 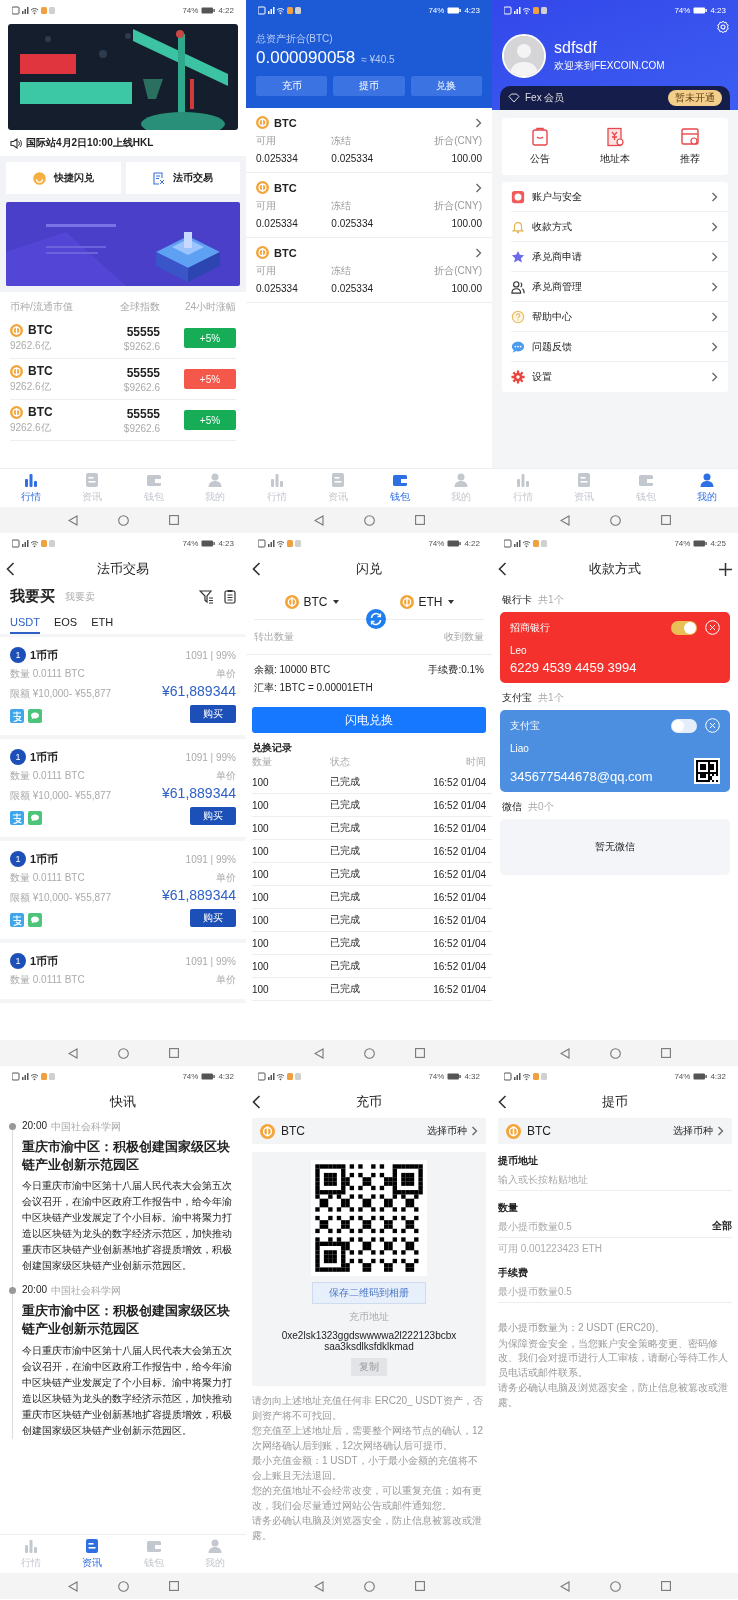 What do you see at coordinates (550, 1249) in the screenshot?
I see `available-text: 可用 0.001223423 ETH` at bounding box center [550, 1249].